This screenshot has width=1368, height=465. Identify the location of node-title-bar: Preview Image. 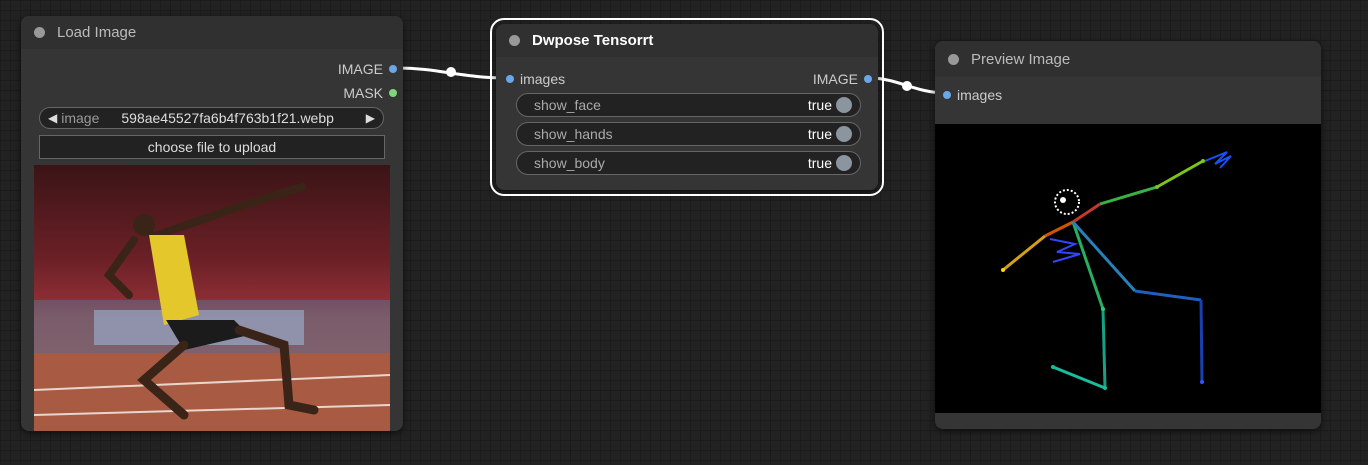
(1128, 59).